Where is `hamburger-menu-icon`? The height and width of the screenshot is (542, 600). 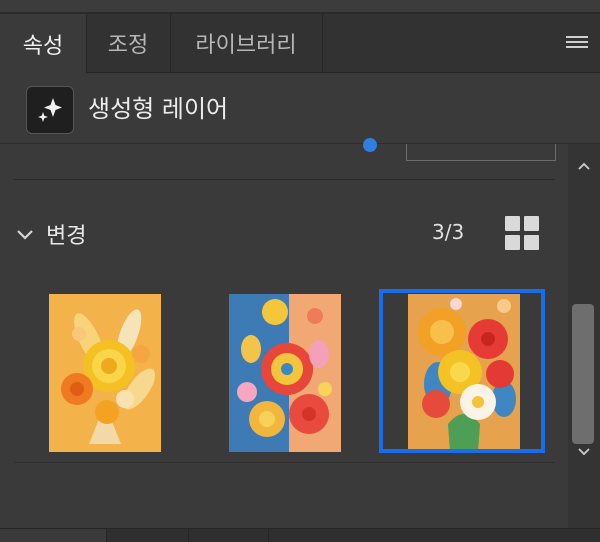
hamburger-menu-icon is located at coordinates (577, 44).